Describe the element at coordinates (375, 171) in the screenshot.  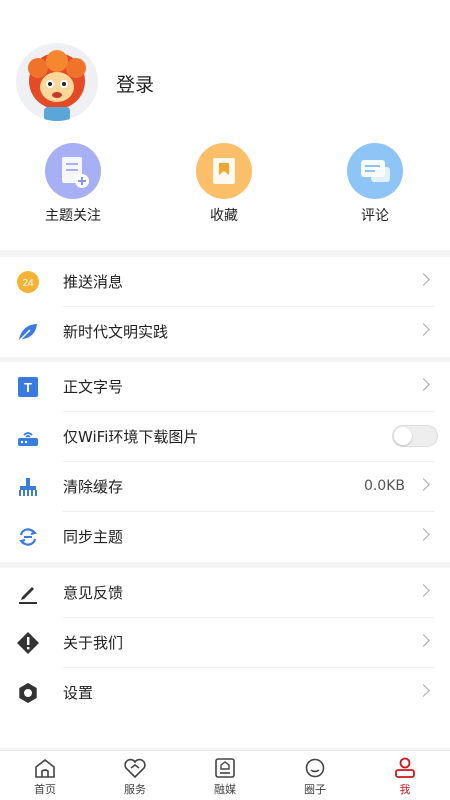
I see `comment-icon` at that location.